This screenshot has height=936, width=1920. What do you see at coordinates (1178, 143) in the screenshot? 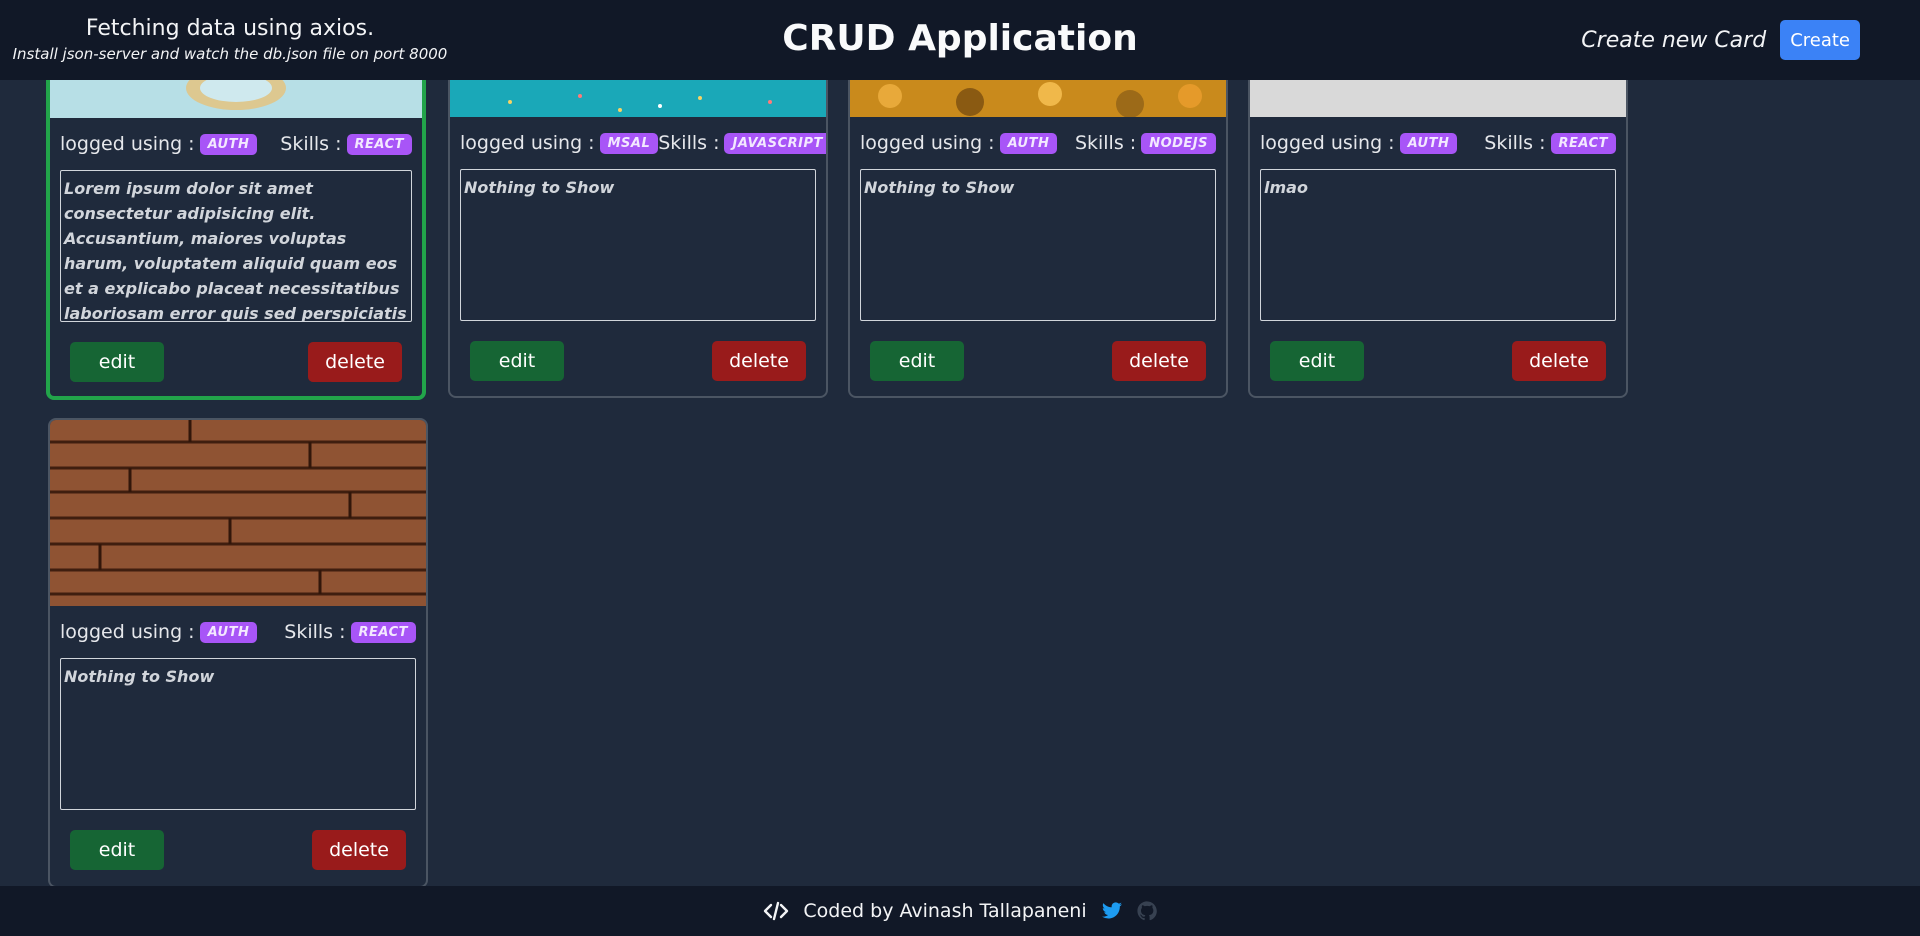
I see `skill-badge: NODEJS` at bounding box center [1178, 143].